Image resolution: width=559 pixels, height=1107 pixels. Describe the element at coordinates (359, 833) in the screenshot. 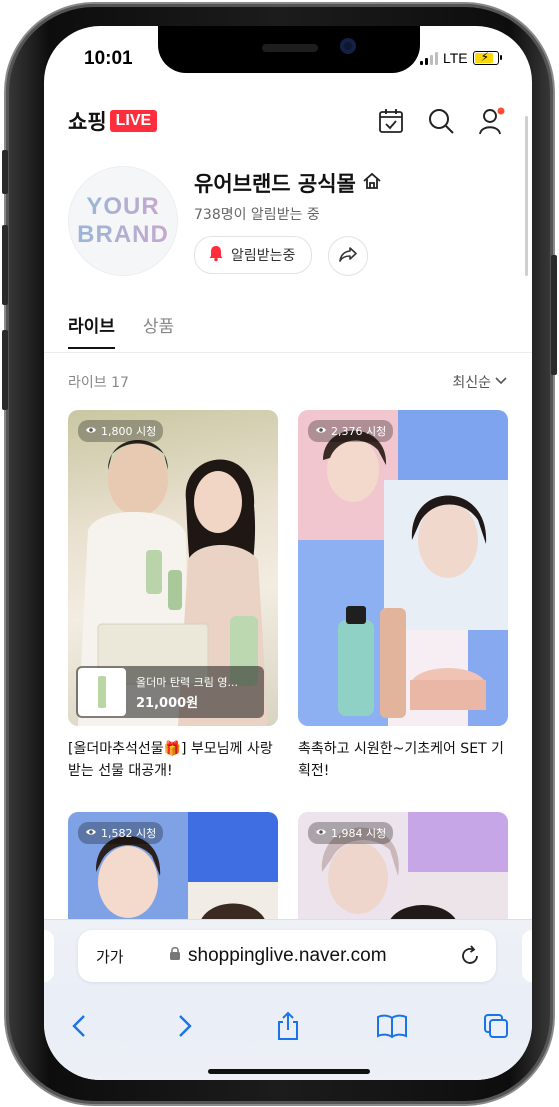

I see `view-count: 1,984 시청` at that location.